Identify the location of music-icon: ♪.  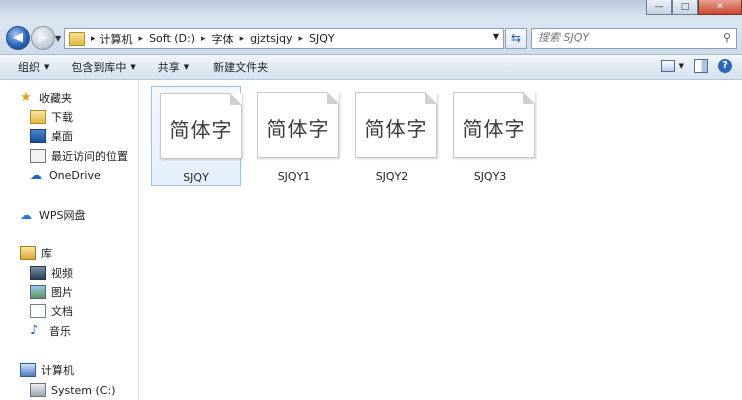
(34, 330).